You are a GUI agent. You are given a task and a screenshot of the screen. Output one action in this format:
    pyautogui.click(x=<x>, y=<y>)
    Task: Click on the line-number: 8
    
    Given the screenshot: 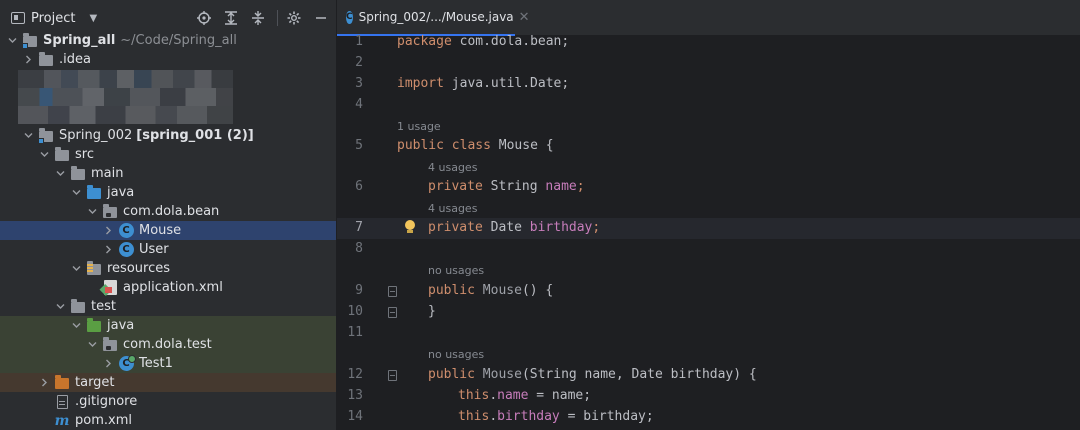 What is the action you would take?
    pyautogui.click(x=359, y=248)
    